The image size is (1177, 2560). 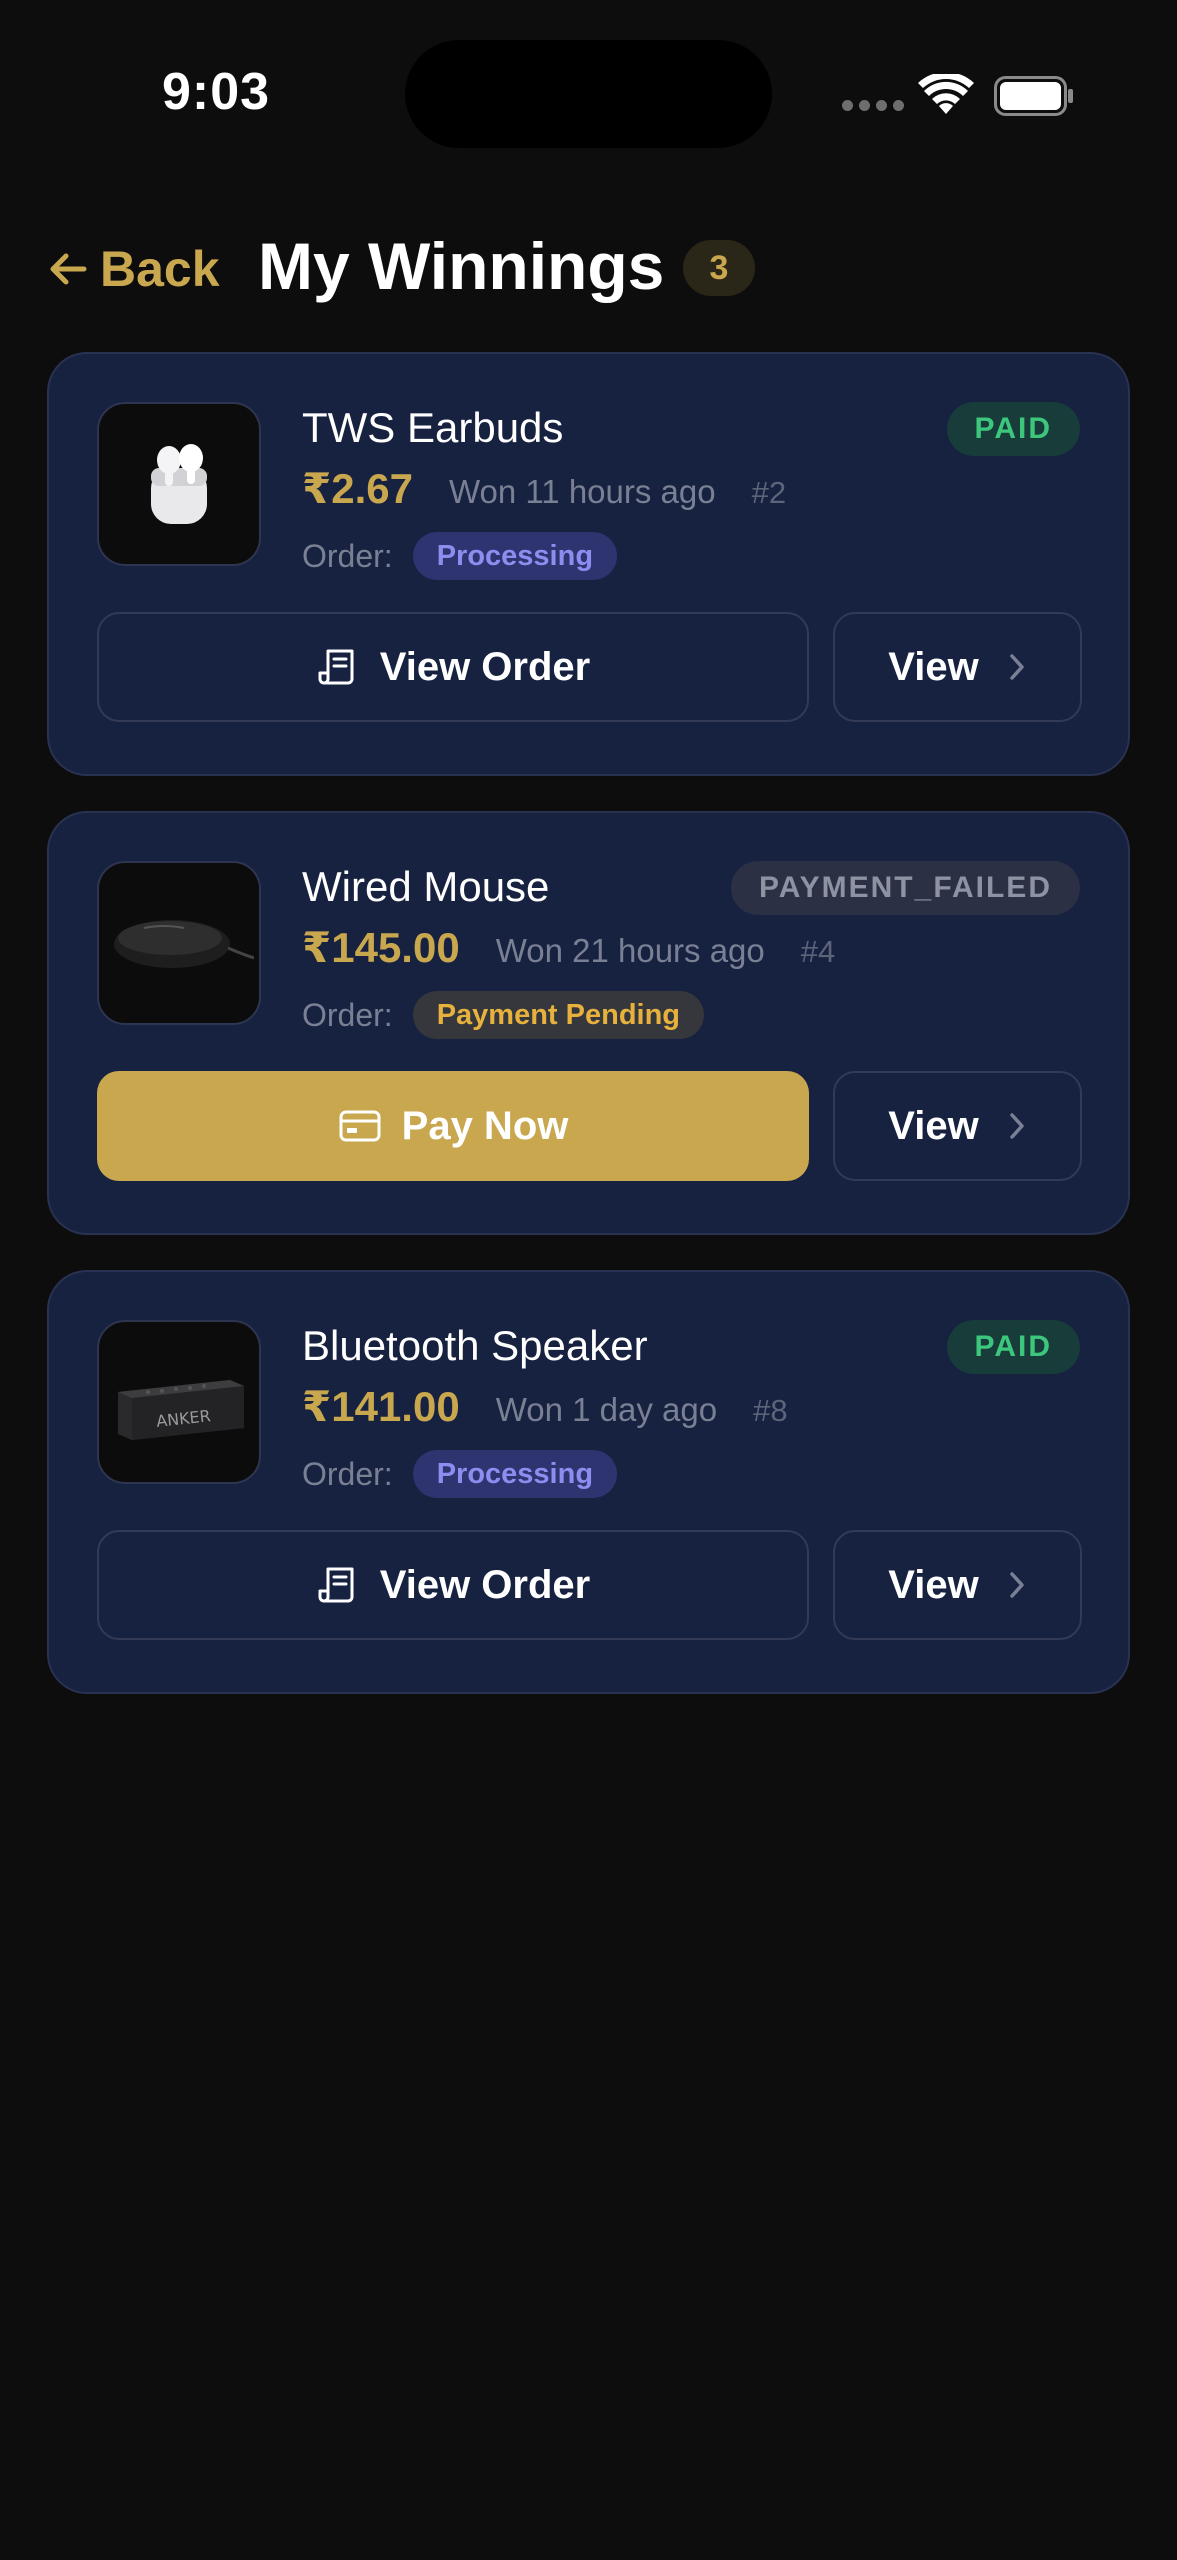 I want to click on mouse-image, so click(x=184, y=944).